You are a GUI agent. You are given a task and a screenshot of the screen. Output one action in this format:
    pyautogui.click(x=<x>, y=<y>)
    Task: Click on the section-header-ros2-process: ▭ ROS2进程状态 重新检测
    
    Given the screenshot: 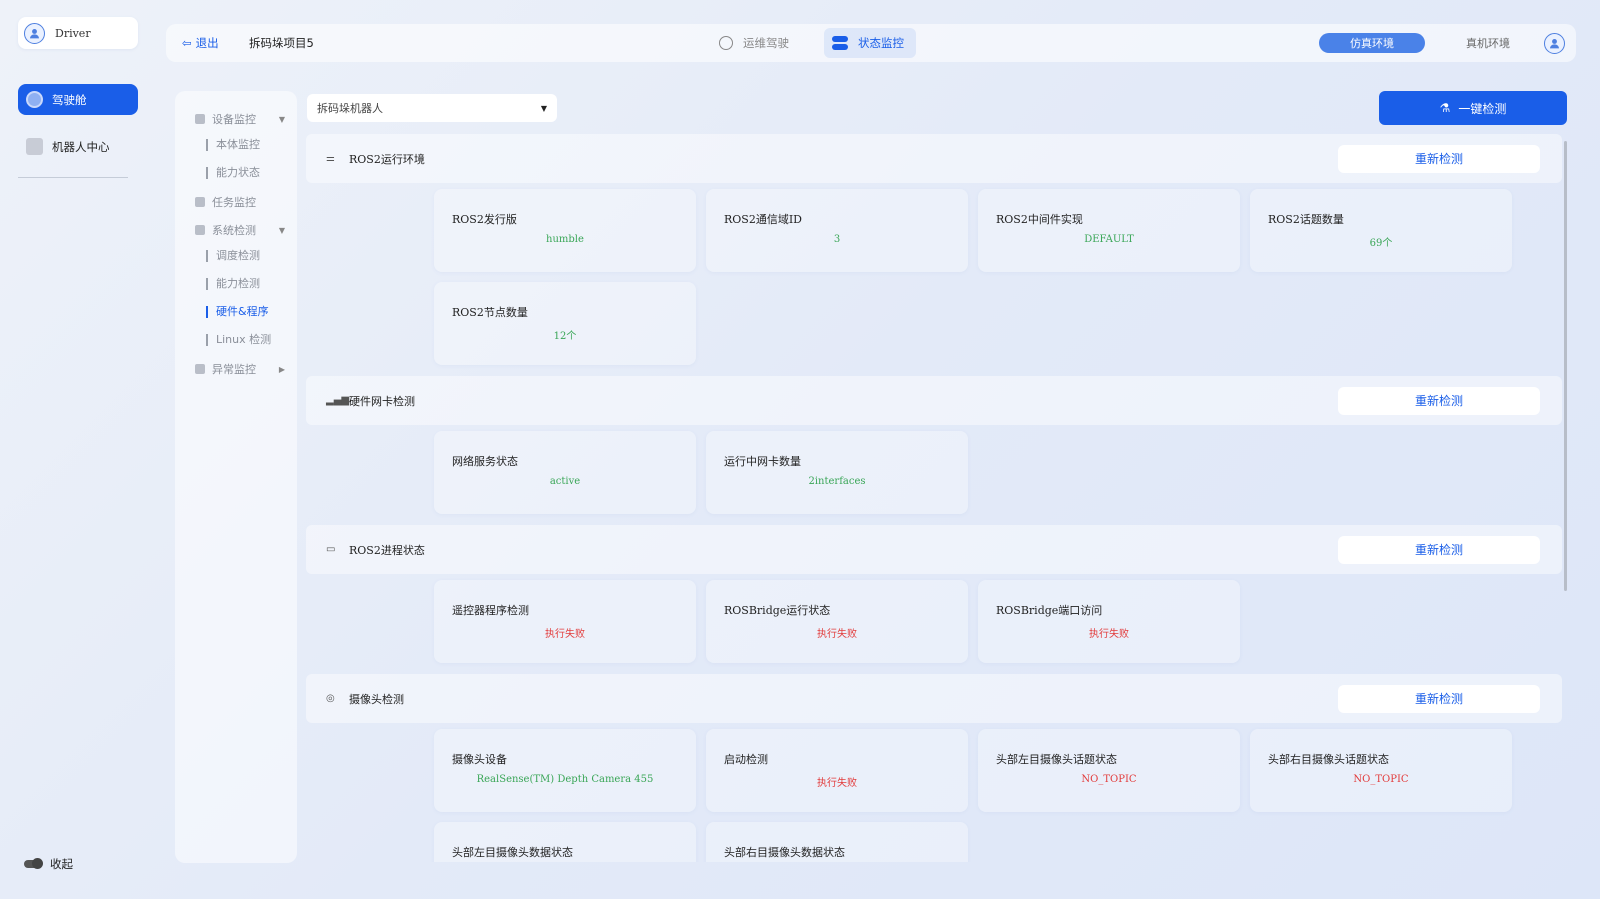 What is the action you would take?
    pyautogui.click(x=934, y=549)
    